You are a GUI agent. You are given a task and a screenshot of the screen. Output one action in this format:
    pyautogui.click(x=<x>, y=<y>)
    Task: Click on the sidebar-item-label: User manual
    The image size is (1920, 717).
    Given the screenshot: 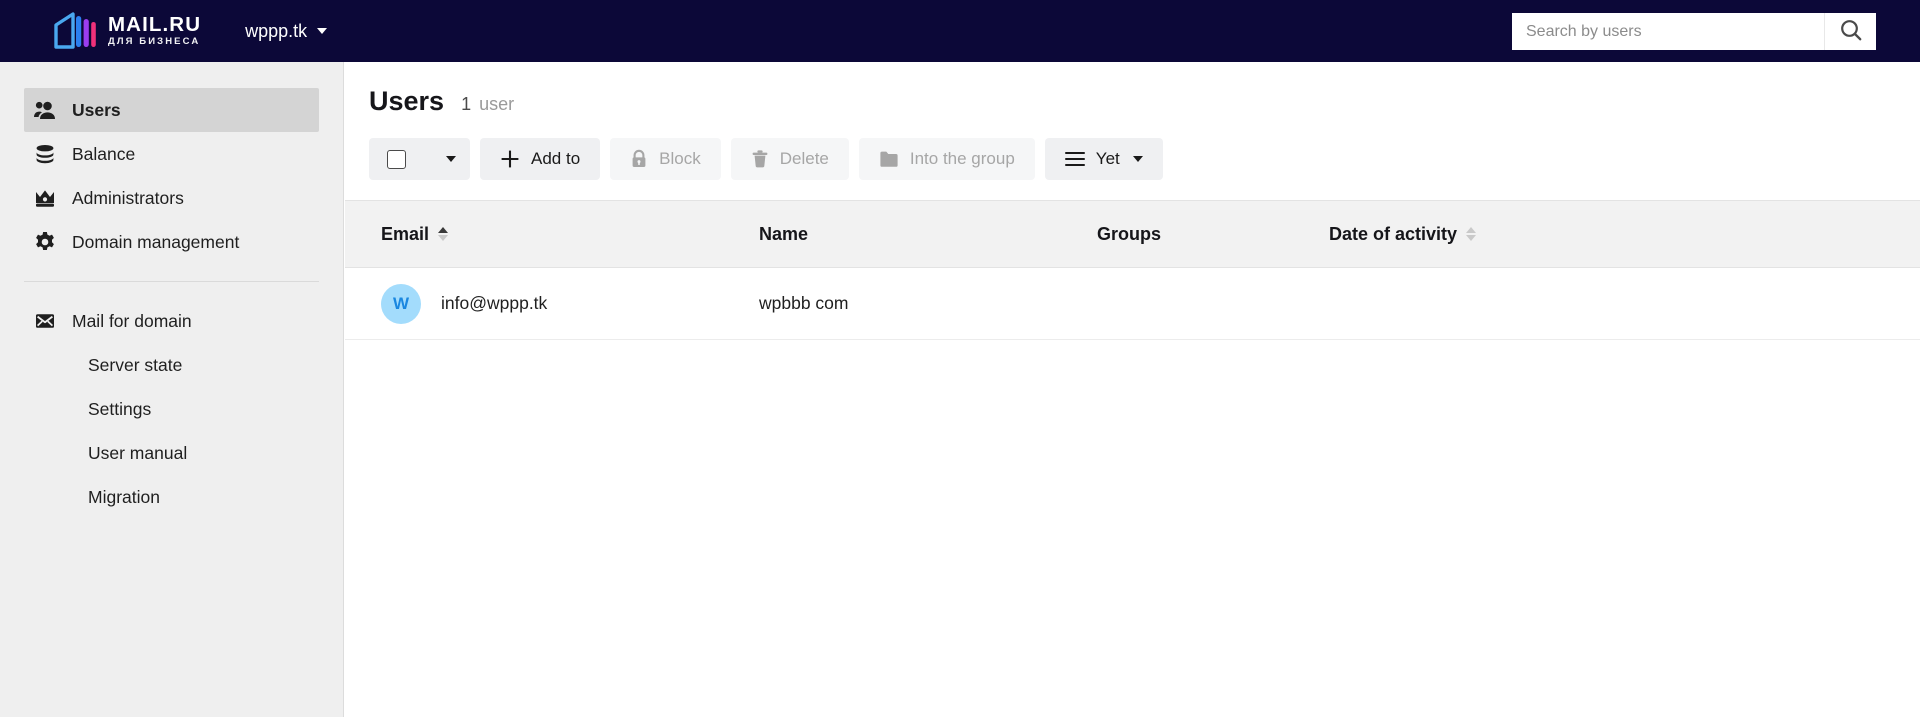 What is the action you would take?
    pyautogui.click(x=138, y=452)
    